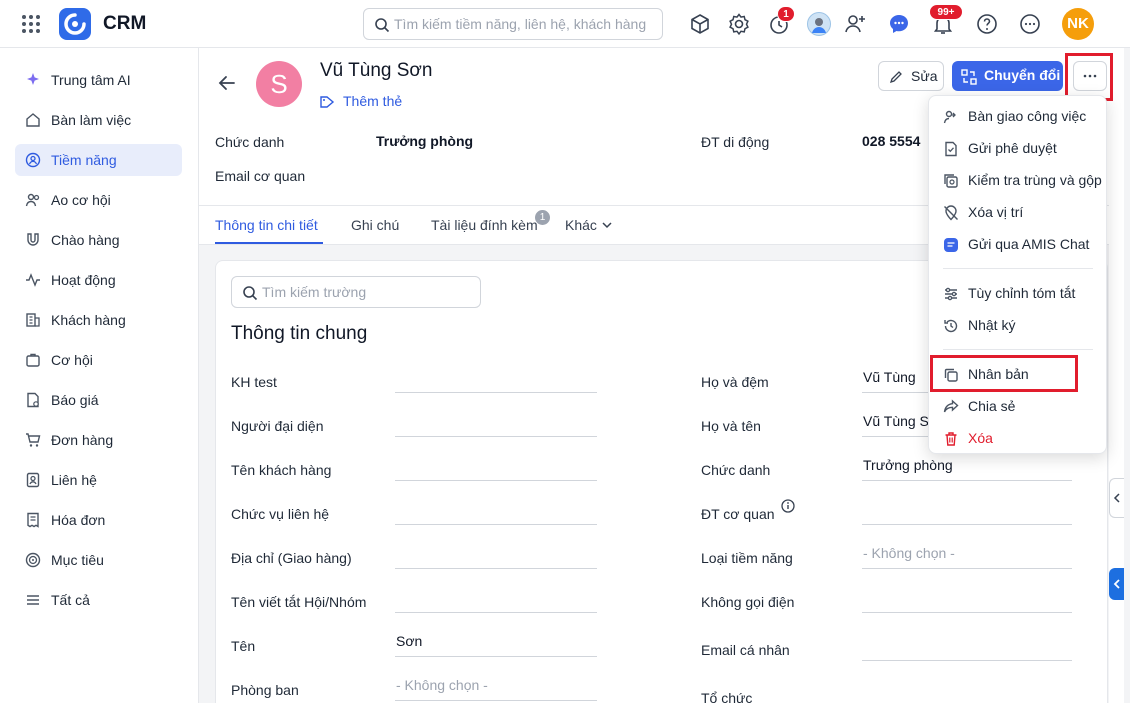 The width and height of the screenshot is (1130, 703). I want to click on add-tag-label: Thêm thẻ, so click(373, 101).